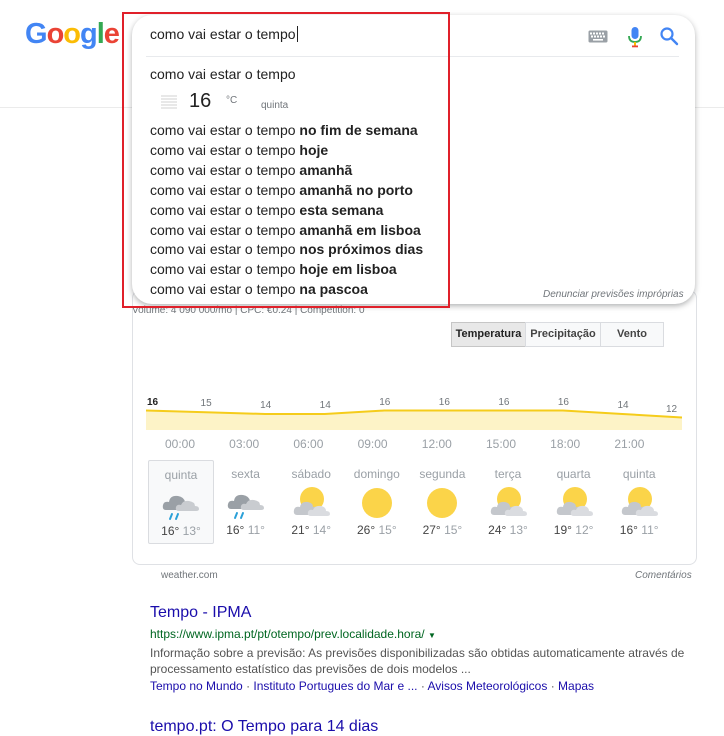 This screenshot has width=724, height=736. Describe the element at coordinates (189, 575) in the screenshot. I see `weather-source: weather.com` at that location.